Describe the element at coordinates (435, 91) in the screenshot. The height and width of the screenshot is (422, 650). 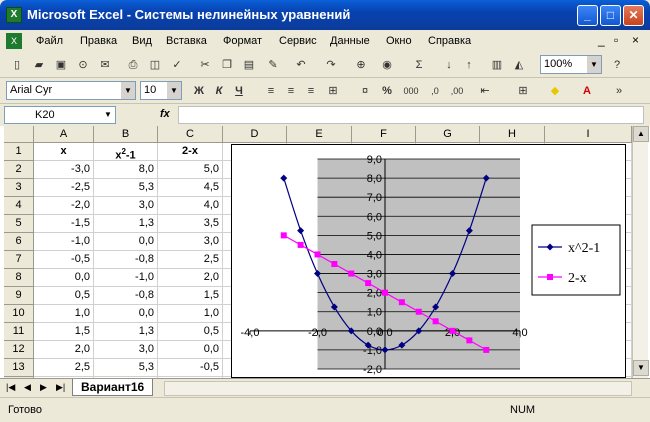
I see `increase-decimal-icon: ,0` at that location.